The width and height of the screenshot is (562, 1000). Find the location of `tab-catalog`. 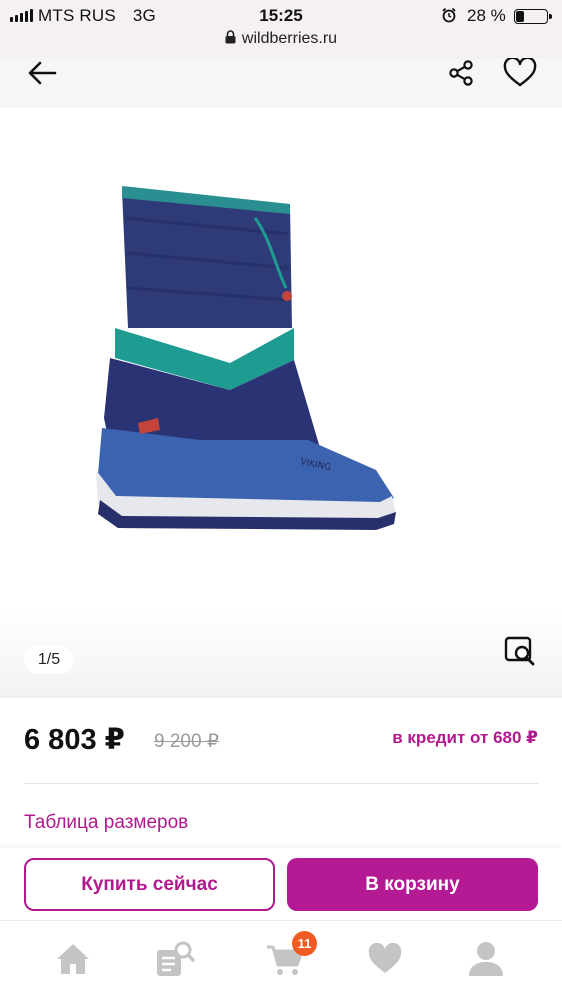

tab-catalog is located at coordinates (175, 959).